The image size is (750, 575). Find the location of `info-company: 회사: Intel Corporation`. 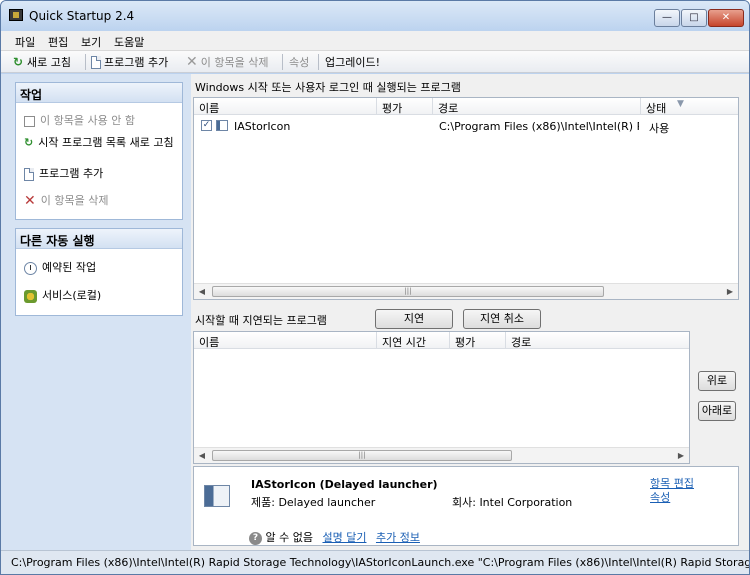

info-company: 회사: Intel Corporation is located at coordinates (512, 502).